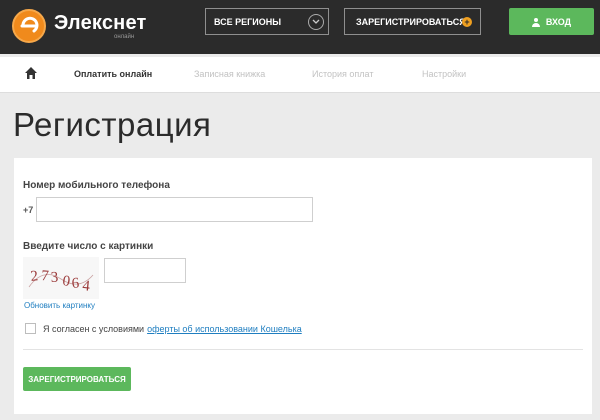  What do you see at coordinates (94, 328) in the screenshot?
I see `agree-text: Я согласен с условиями` at bounding box center [94, 328].